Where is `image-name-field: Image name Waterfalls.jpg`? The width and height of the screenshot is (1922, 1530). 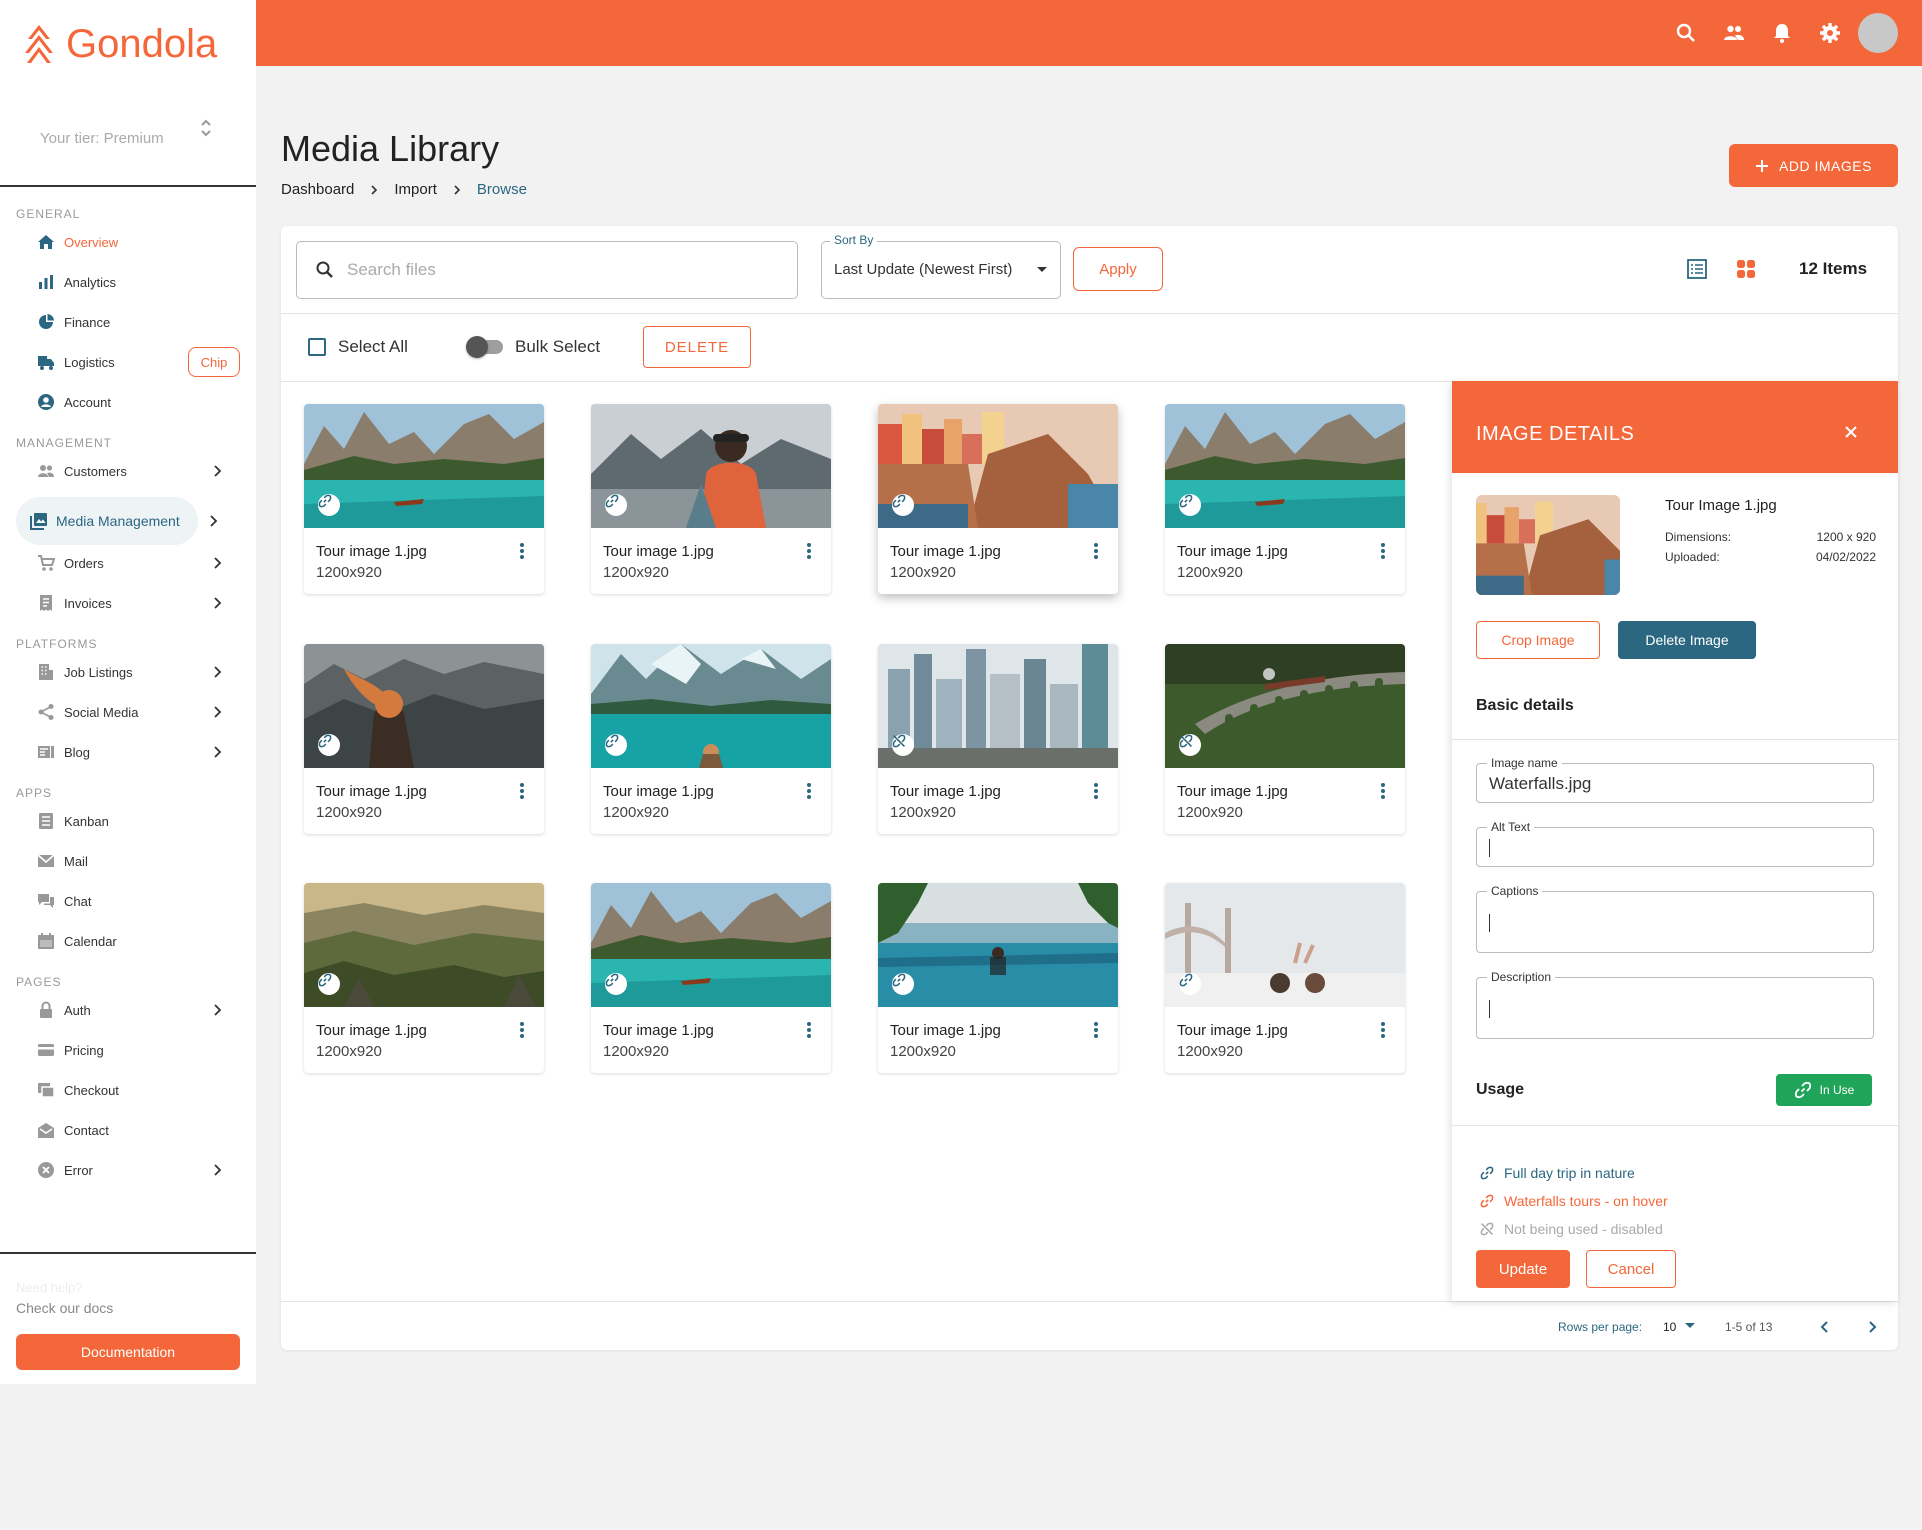
image-name-field: Image name Waterfalls.jpg is located at coordinates (1675, 779).